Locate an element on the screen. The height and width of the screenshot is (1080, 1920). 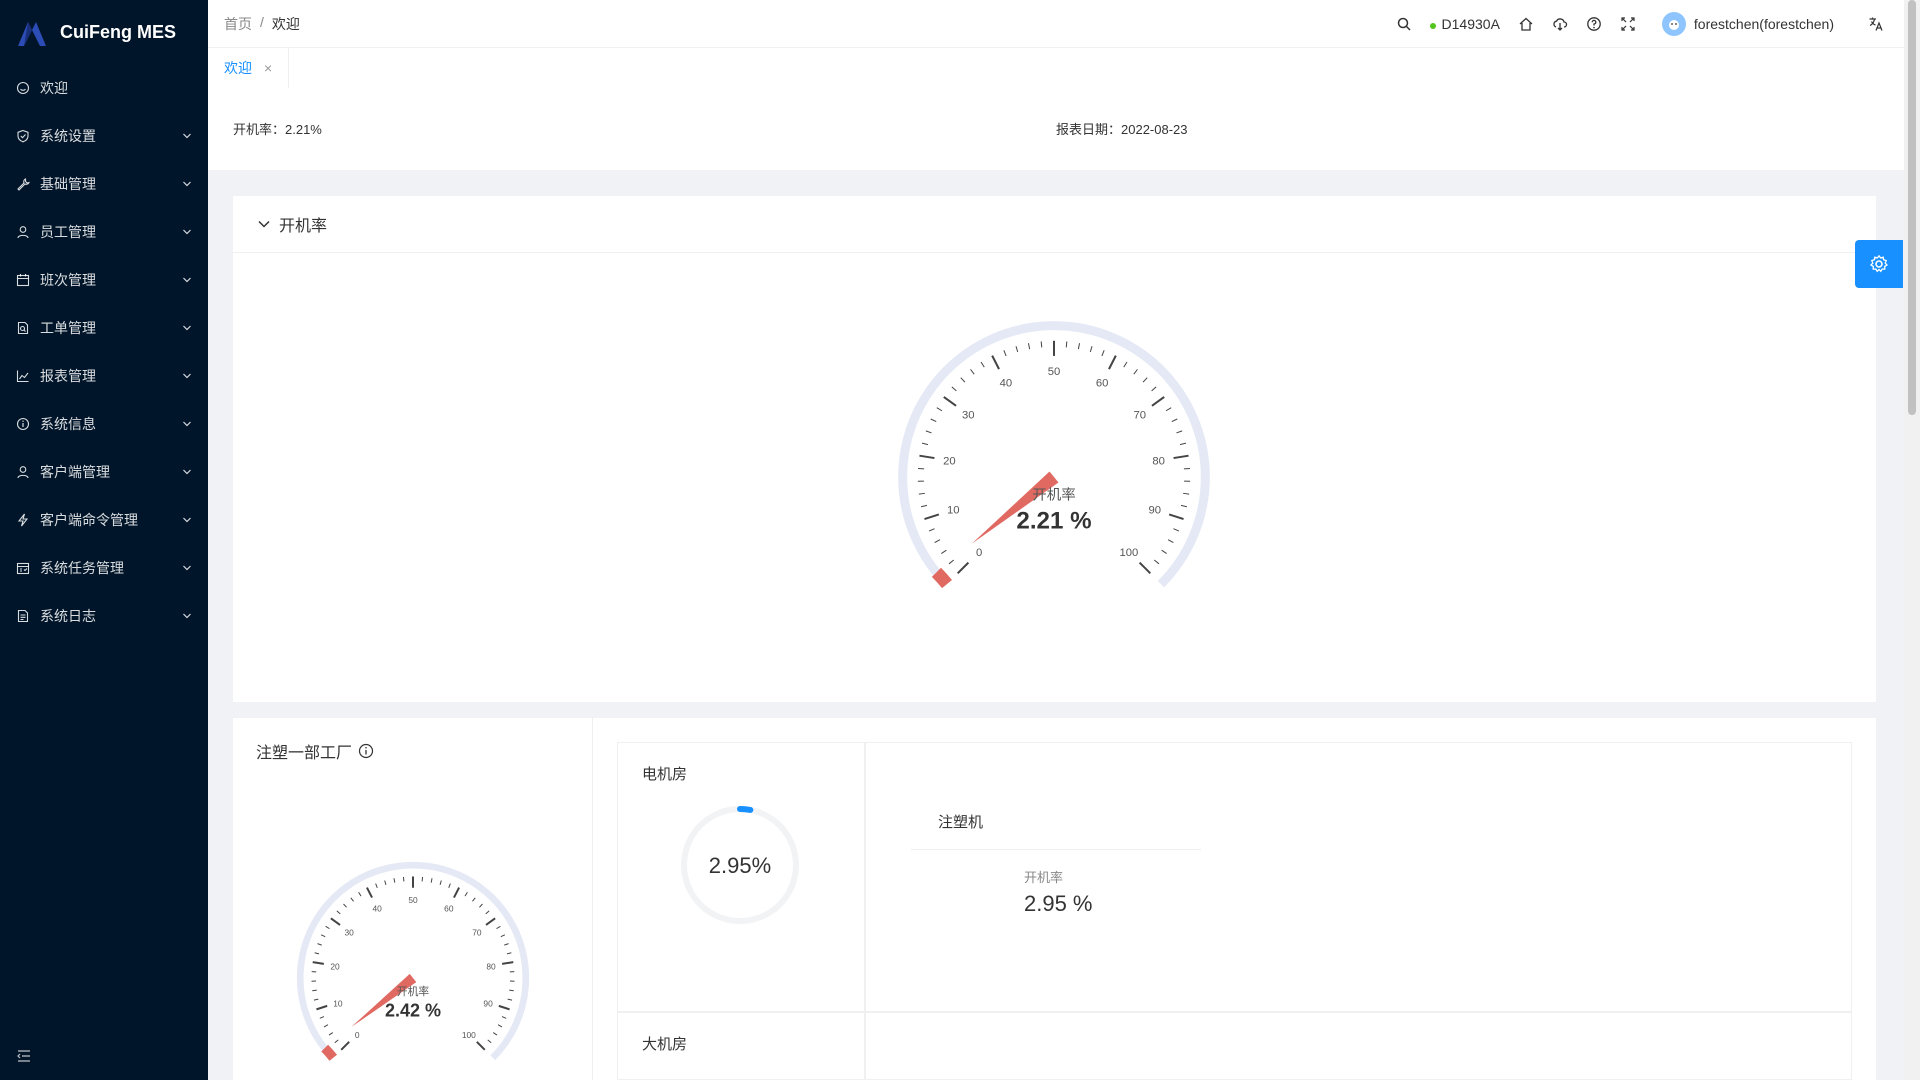
menu-fold-icon is located at coordinates (24, 1056).